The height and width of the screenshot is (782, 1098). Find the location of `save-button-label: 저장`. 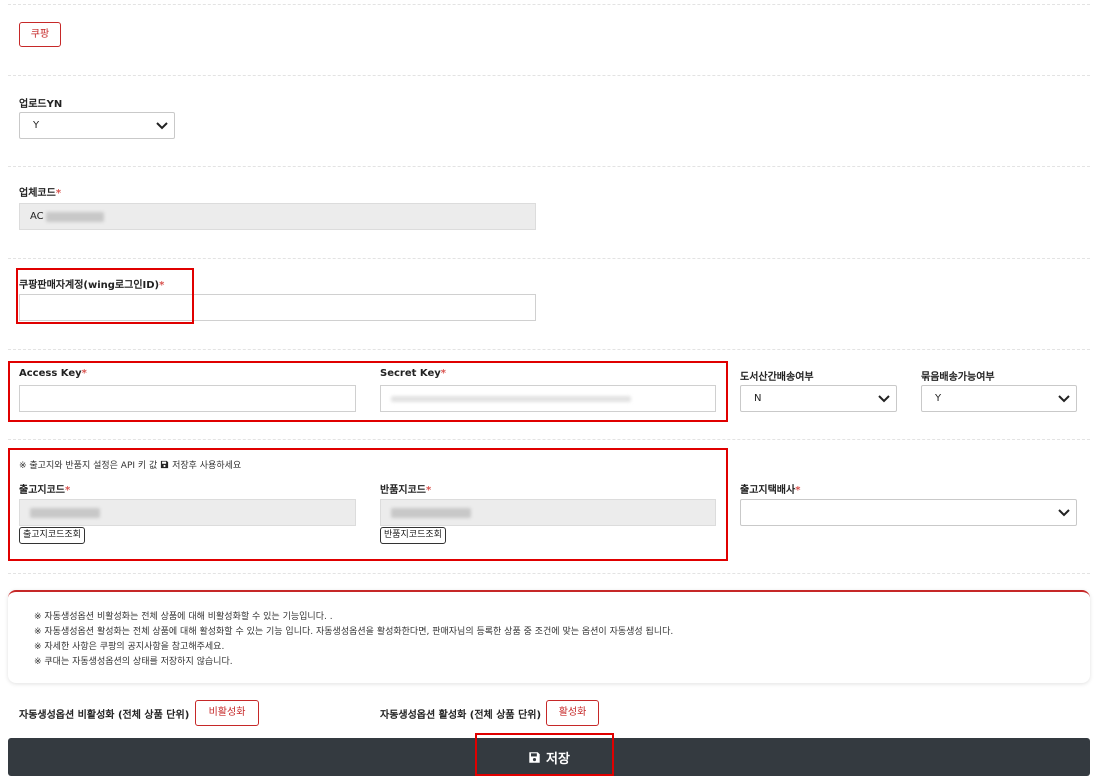

save-button-label: 저장 is located at coordinates (558, 759).